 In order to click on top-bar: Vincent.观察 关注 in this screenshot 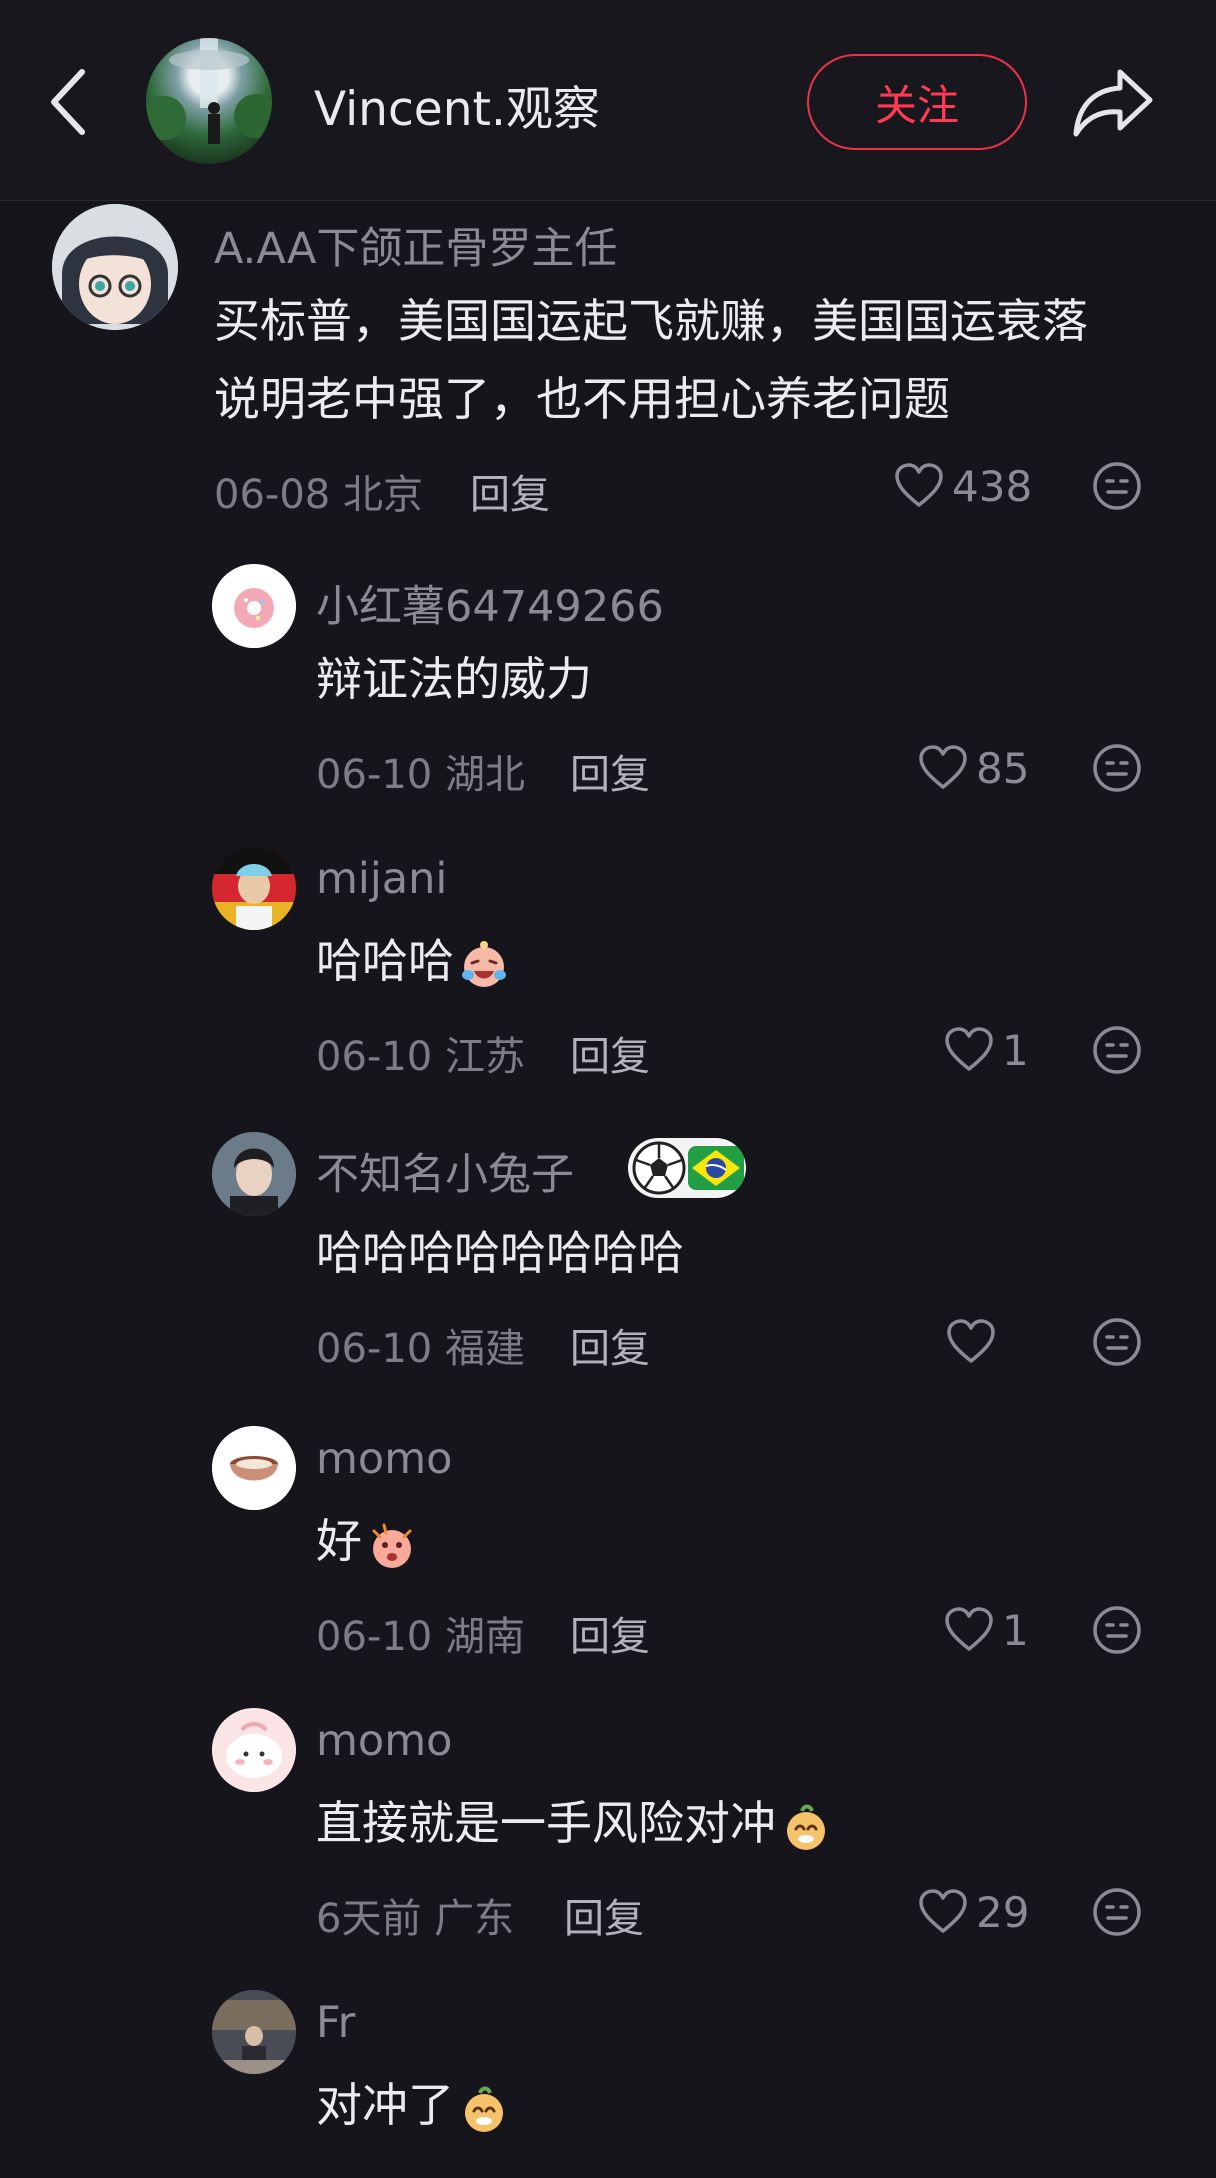, I will do `click(608, 100)`.